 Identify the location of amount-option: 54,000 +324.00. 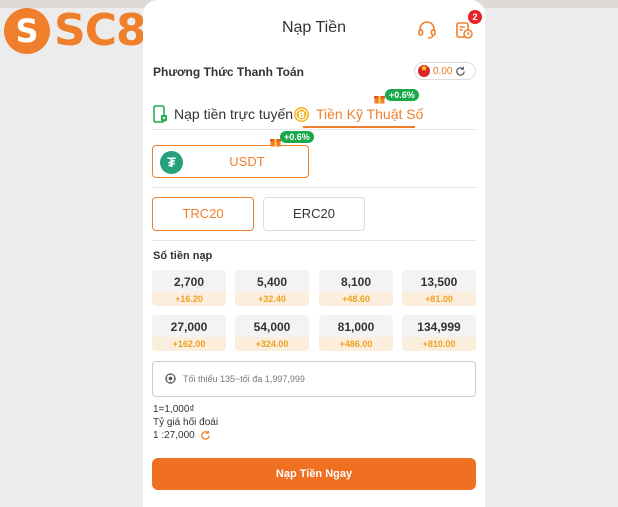
(272, 333).